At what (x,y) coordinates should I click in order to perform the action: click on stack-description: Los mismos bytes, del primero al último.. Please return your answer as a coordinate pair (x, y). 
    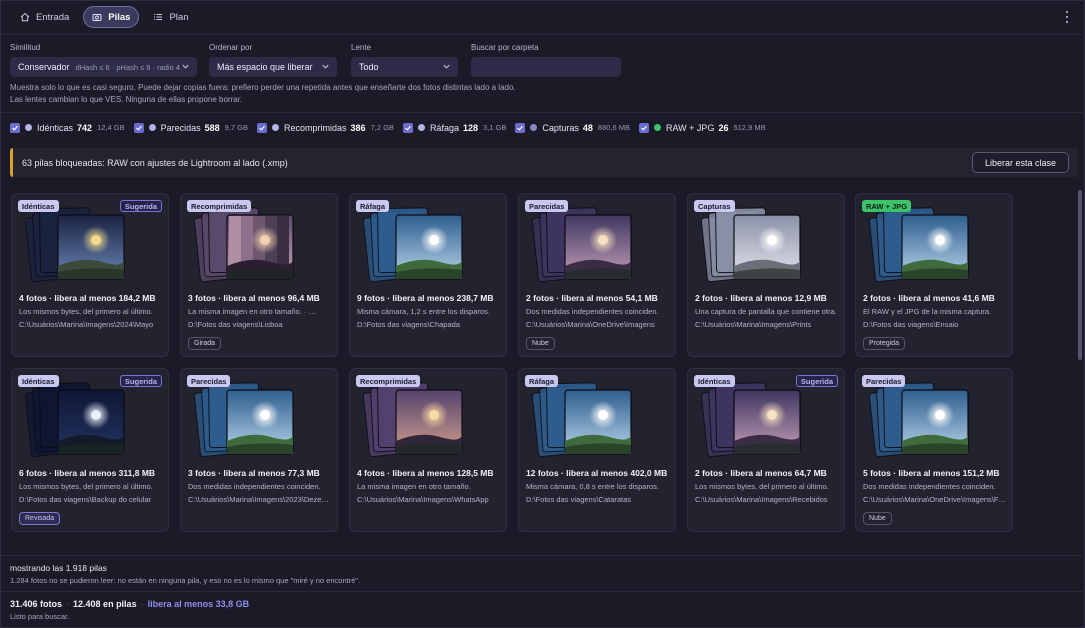
    Looking at the image, I should click on (86, 311).